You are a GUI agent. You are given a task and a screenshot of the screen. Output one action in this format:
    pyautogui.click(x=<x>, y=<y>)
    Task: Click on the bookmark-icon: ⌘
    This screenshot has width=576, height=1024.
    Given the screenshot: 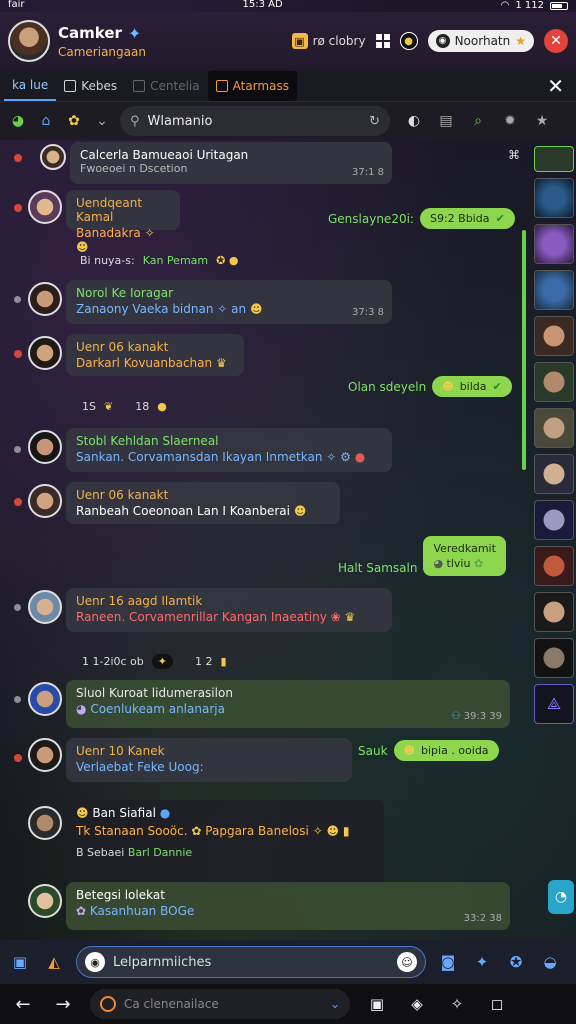 What is the action you would take?
    pyautogui.click(x=514, y=155)
    